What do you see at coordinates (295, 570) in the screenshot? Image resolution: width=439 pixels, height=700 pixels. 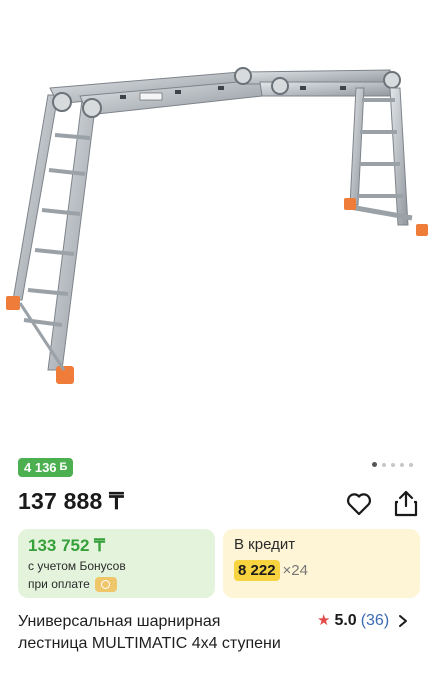 I see `credit-term: ×24` at bounding box center [295, 570].